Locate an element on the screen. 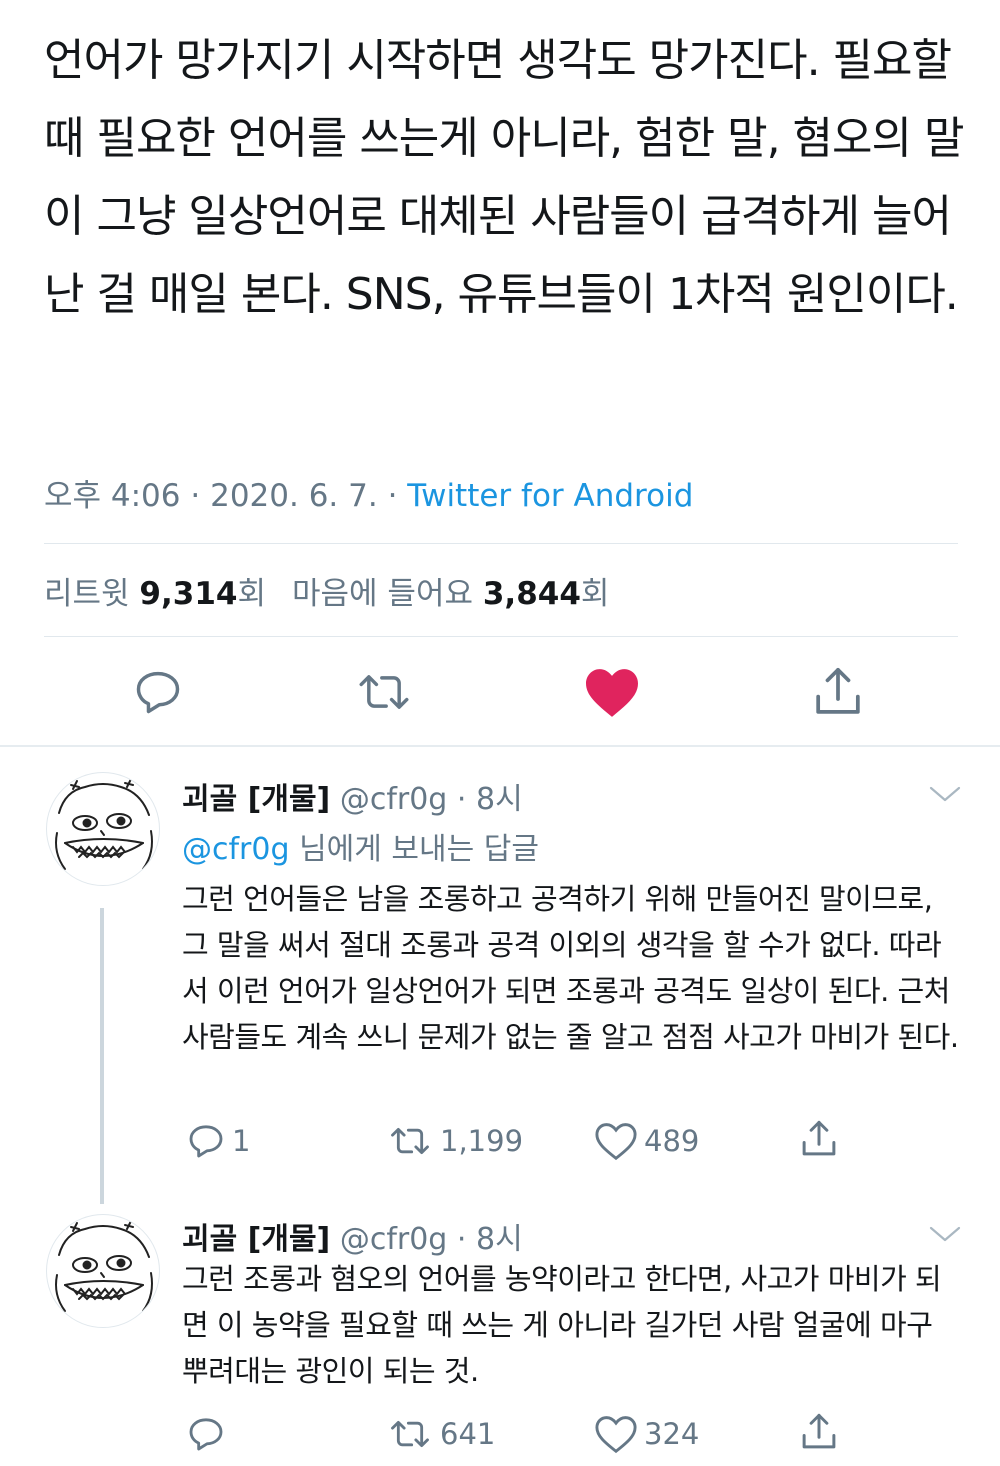 This screenshot has width=1000, height=1466. retweets-stat: 리트윗 9,314회 is located at coordinates (155, 594).